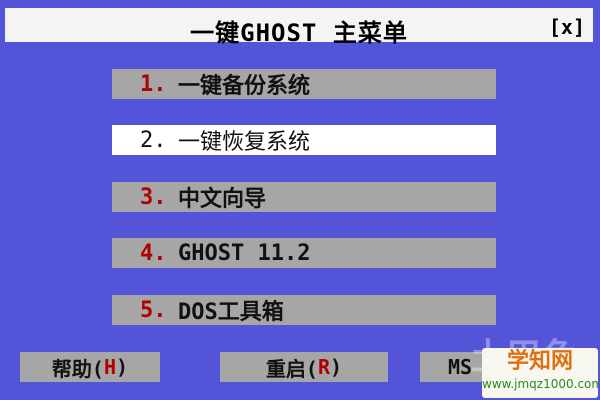  I want to click on site-watermark: 学知网 www.jmqz1000.com, so click(541, 373).